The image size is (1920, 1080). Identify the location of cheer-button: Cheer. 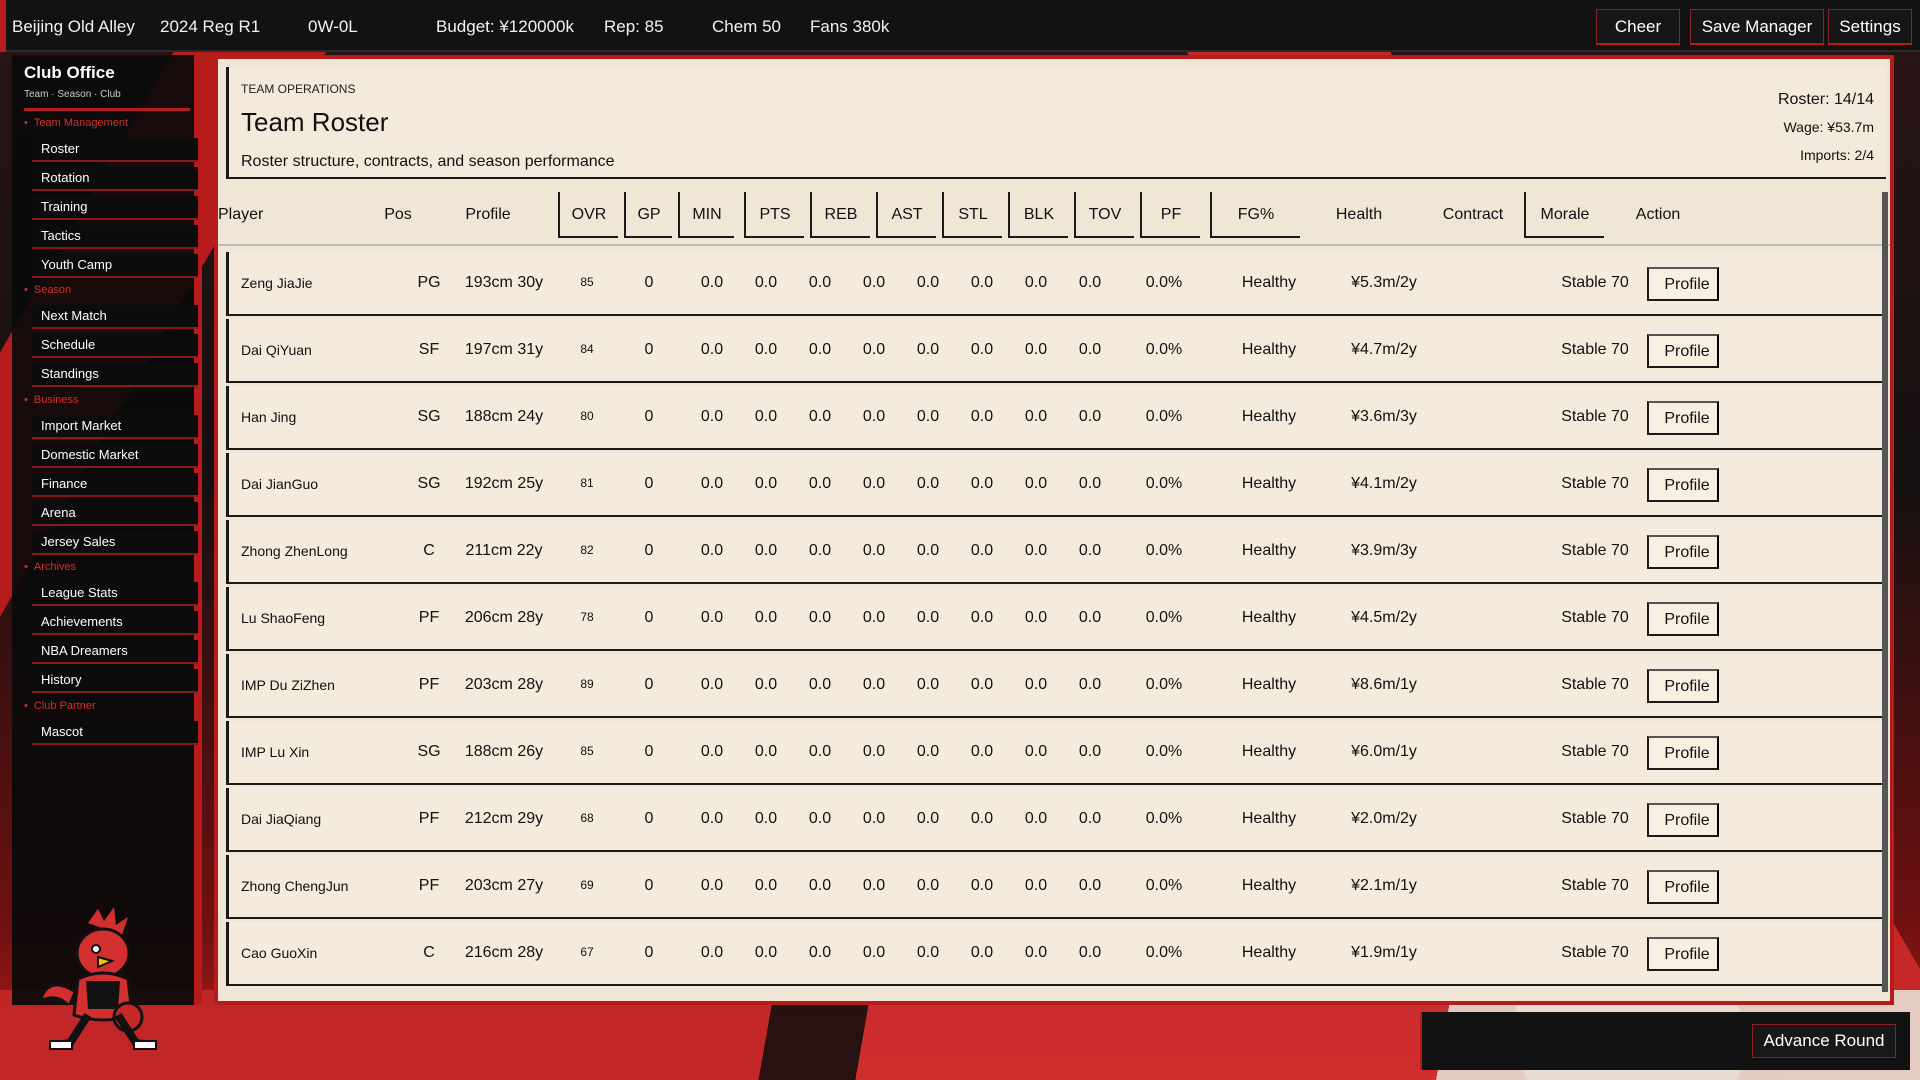
(1638, 27).